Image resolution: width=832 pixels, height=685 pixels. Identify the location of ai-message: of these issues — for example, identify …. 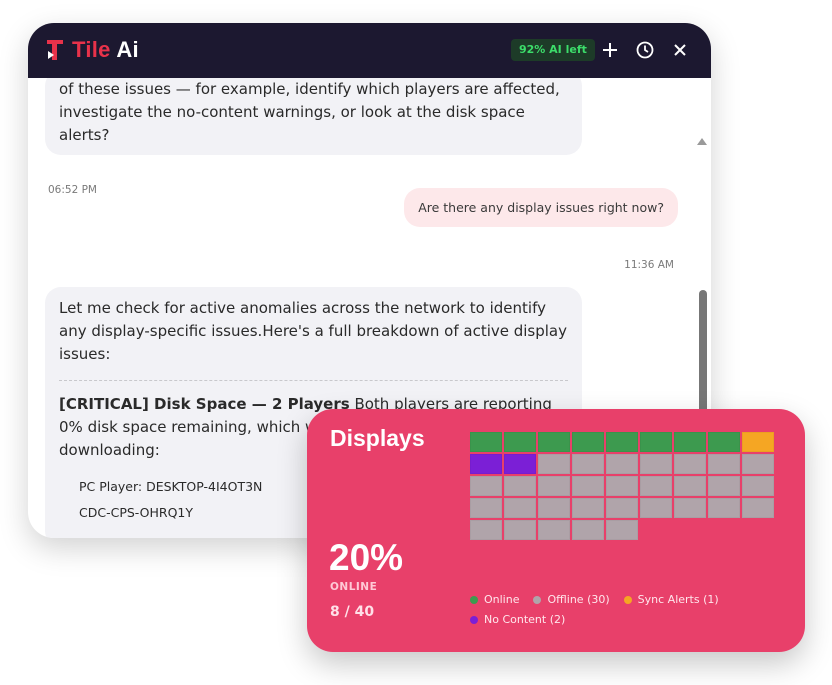
(313, 116).